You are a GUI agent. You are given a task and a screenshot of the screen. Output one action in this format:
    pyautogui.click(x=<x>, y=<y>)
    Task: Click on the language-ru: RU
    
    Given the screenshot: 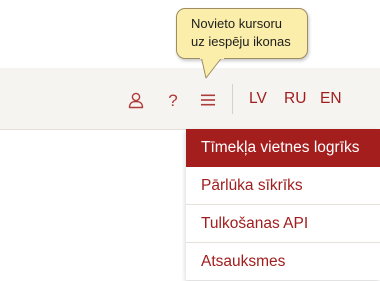 What is the action you would take?
    pyautogui.click(x=295, y=99)
    